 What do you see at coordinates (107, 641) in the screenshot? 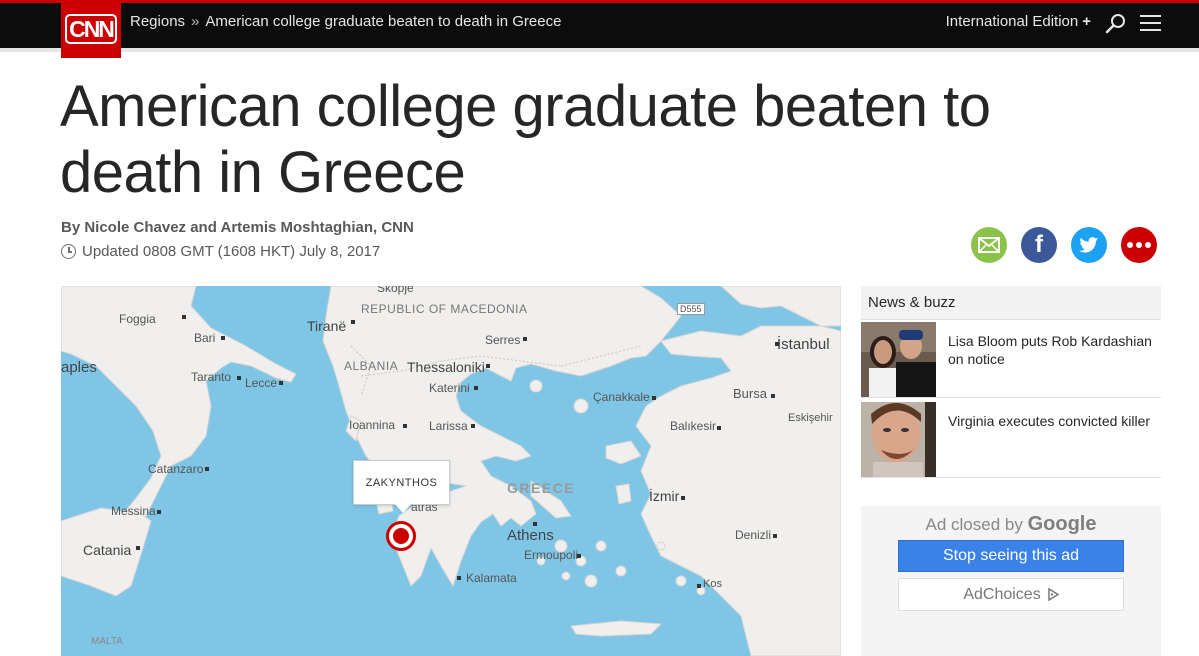
I see `map-label-malta: MALTA` at bounding box center [107, 641].